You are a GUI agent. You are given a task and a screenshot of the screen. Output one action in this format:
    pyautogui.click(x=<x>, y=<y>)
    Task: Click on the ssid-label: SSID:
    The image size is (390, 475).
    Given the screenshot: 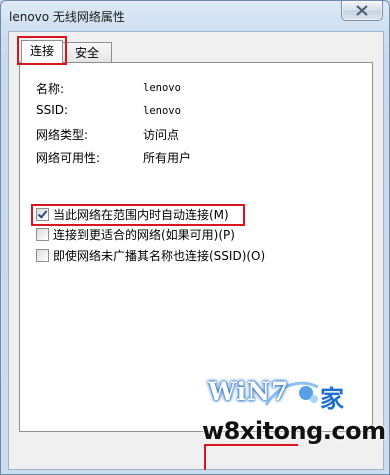 What is the action you would take?
    pyautogui.click(x=52, y=110)
    